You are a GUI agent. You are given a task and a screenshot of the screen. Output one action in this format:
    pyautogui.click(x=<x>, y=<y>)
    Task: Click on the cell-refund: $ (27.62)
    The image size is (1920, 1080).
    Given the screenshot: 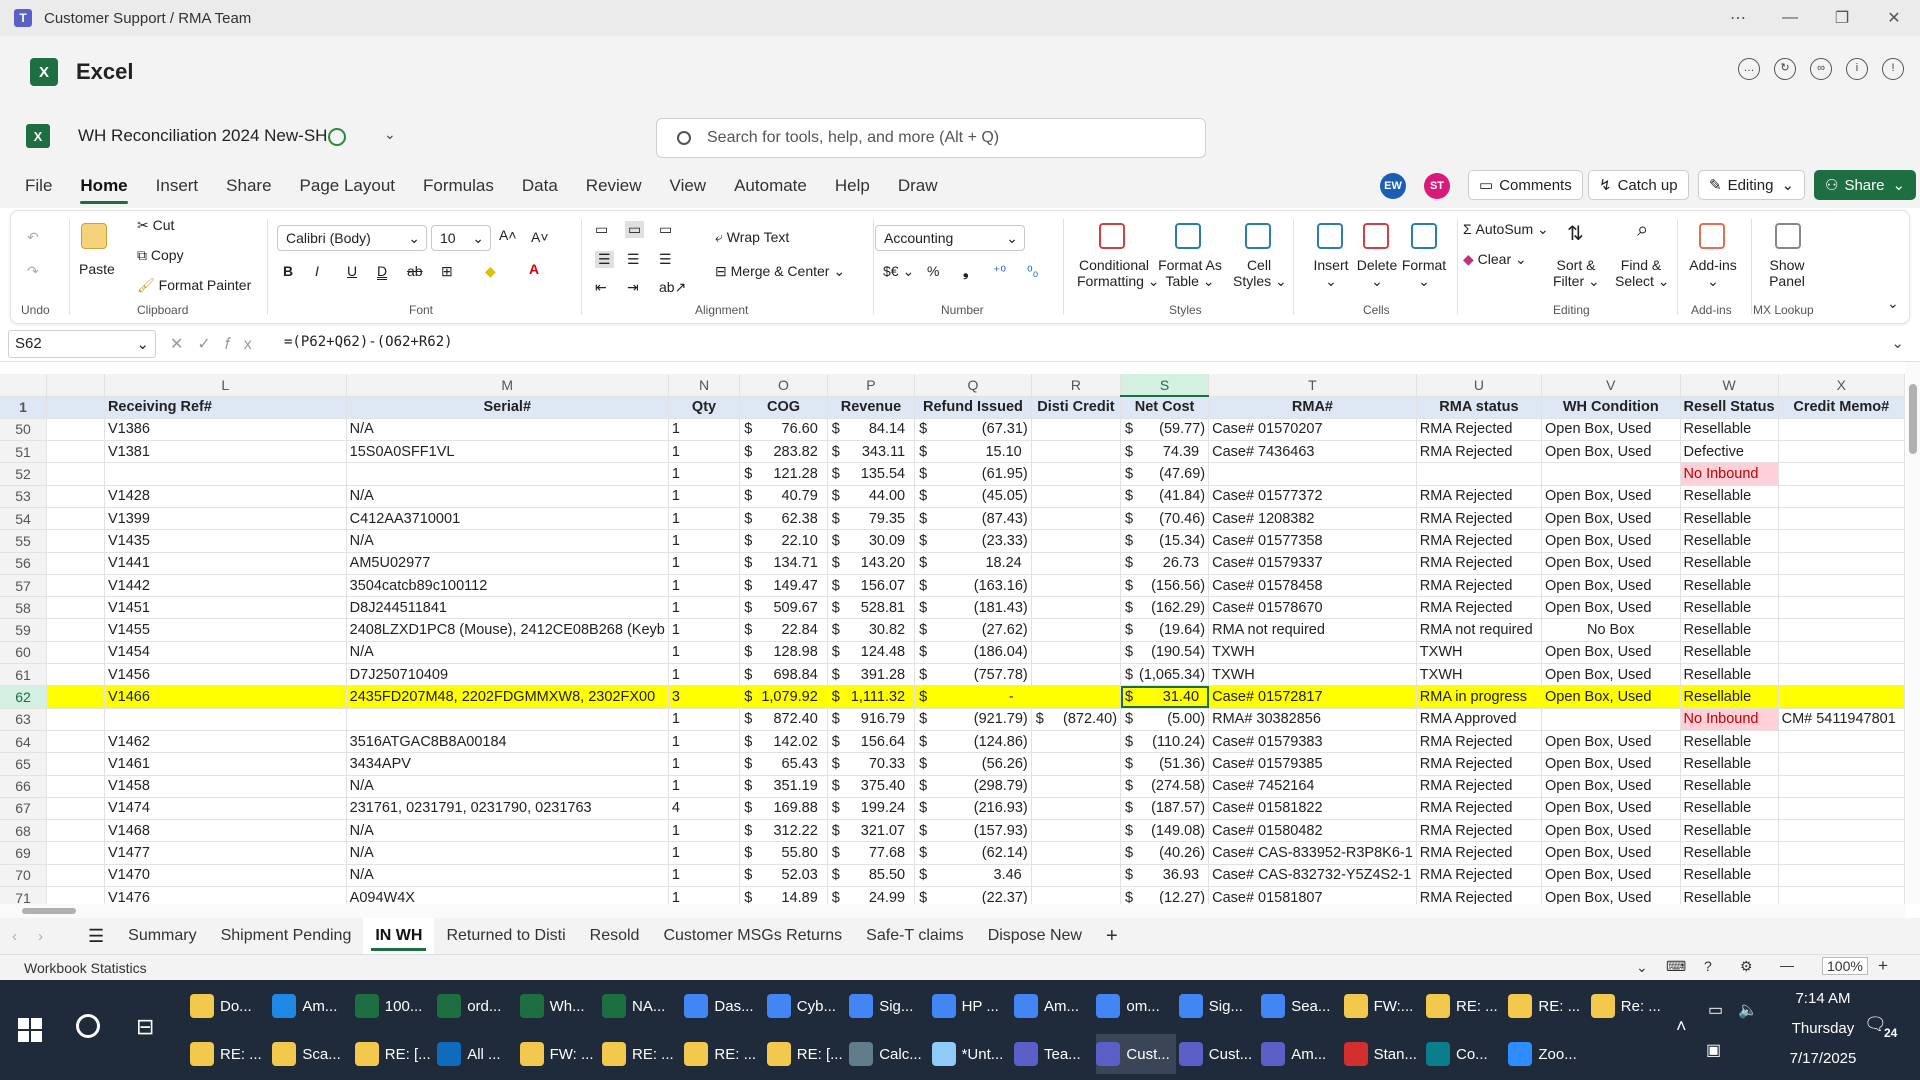 What is the action you would take?
    pyautogui.click(x=973, y=630)
    